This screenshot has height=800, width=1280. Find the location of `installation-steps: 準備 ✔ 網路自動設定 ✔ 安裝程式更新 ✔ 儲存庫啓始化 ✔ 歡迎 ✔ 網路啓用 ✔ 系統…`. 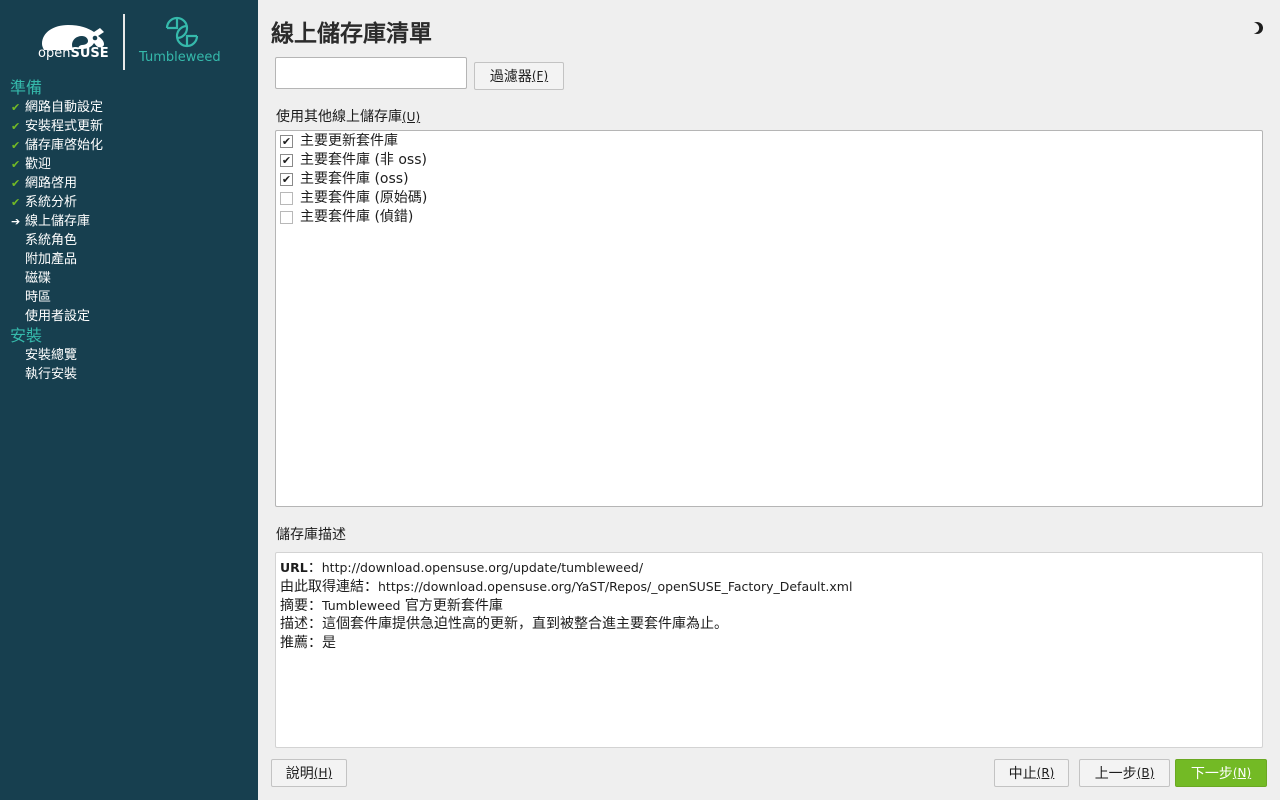

installation-steps: 準備 ✔ 網路自動設定 ✔ 安裝程式更新 ✔ 儲存庫啓始化 ✔ 歡迎 ✔ 網路啓用 ✔ 系統… is located at coordinates (130, 231).